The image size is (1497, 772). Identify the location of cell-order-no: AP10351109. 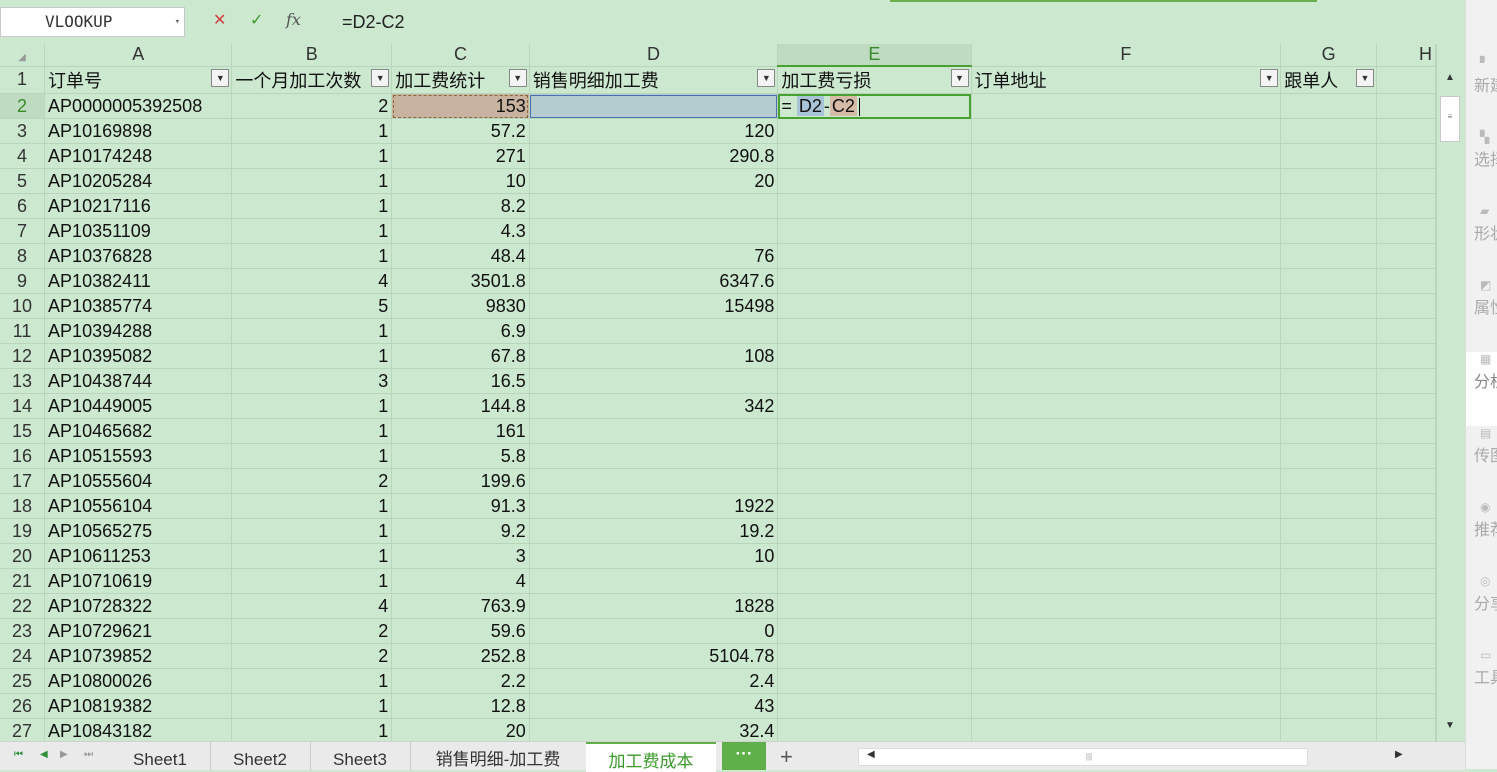
(138, 231).